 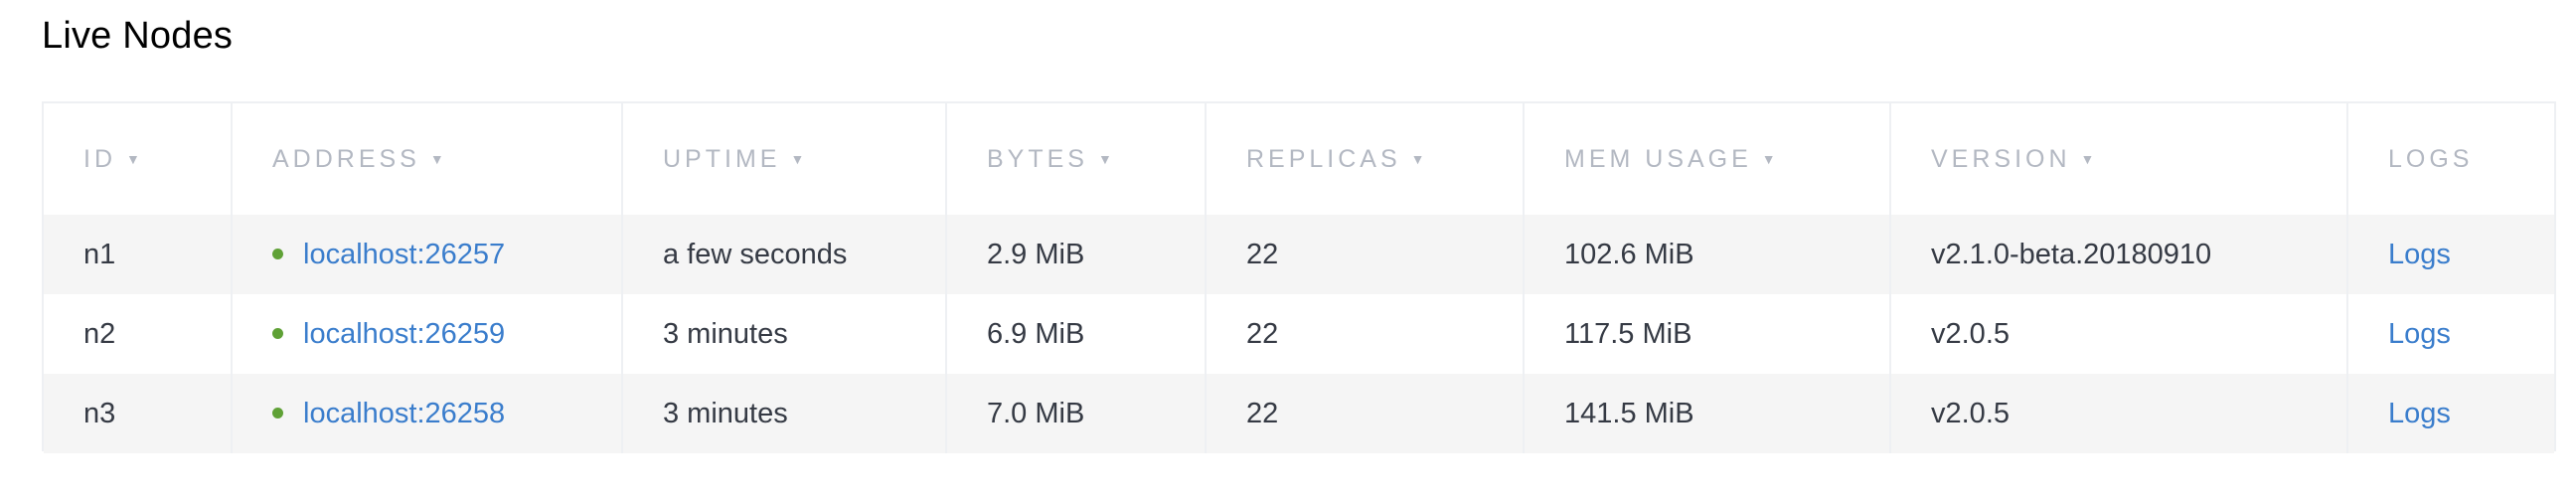 I want to click on cell-uptime: a few seconds, so click(x=784, y=255).